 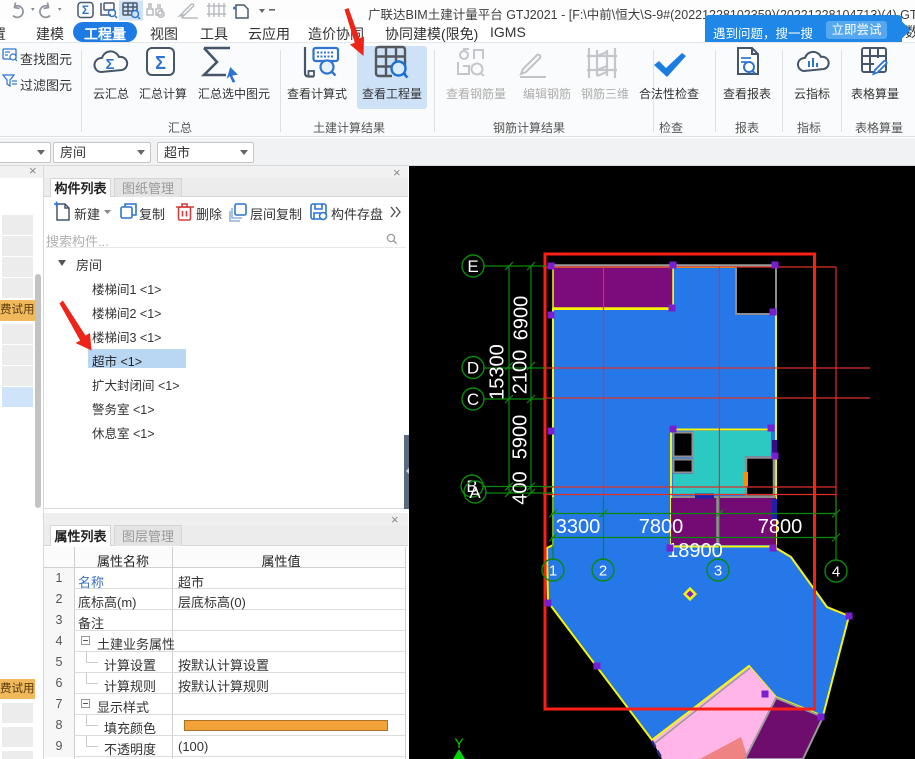 I want to click on svg-text: 18900, so click(x=695, y=551).